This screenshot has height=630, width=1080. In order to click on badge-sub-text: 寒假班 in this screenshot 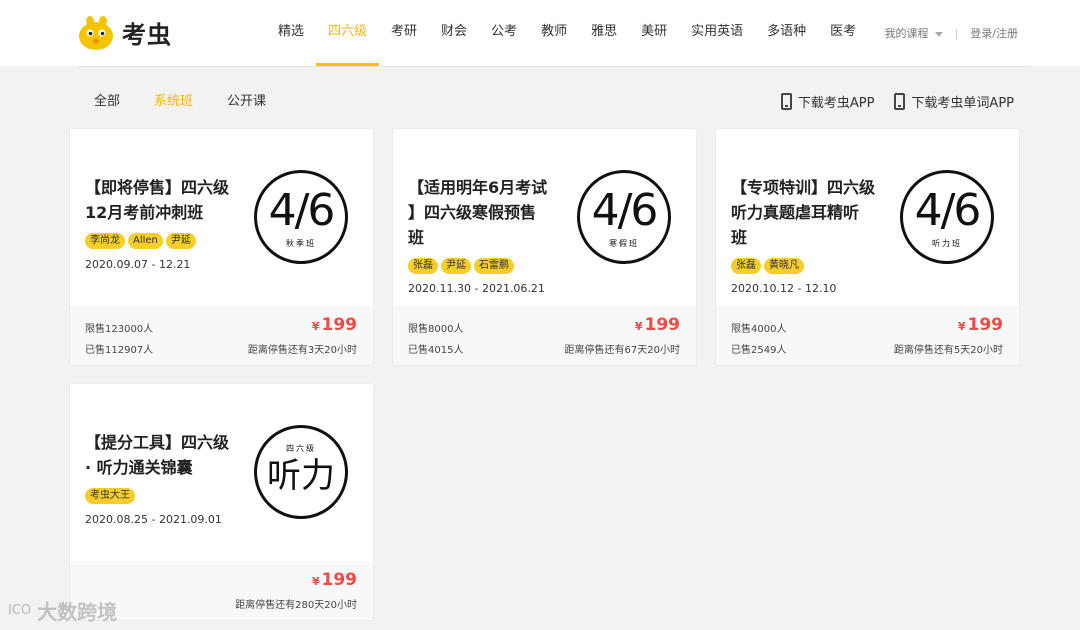, I will do `click(624, 243)`.